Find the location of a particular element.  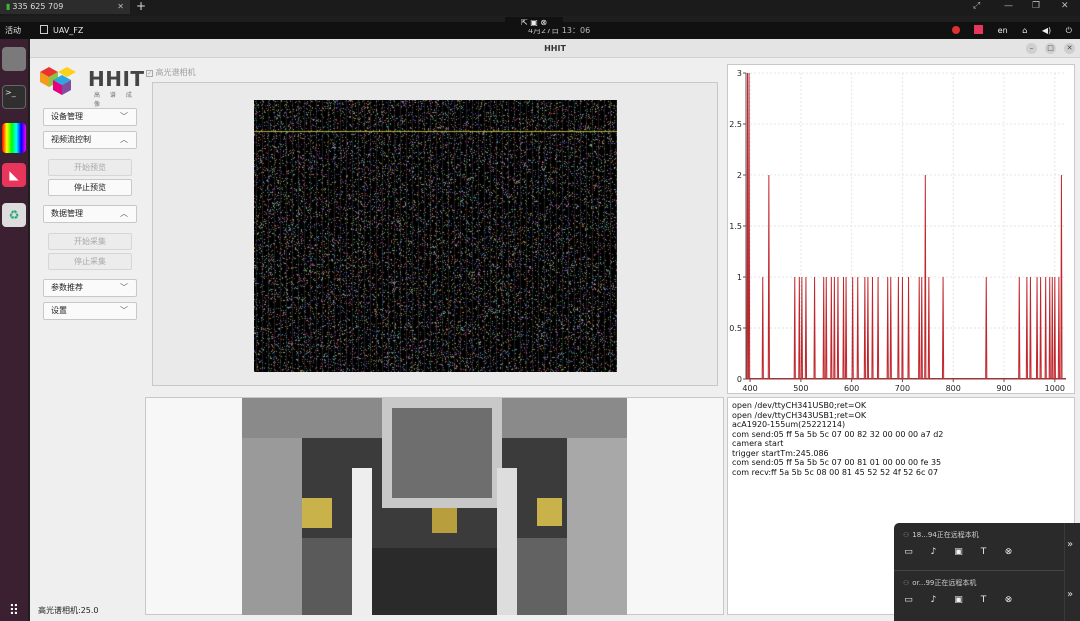

window-minimize-icon: – is located at coordinates (1031, 48).